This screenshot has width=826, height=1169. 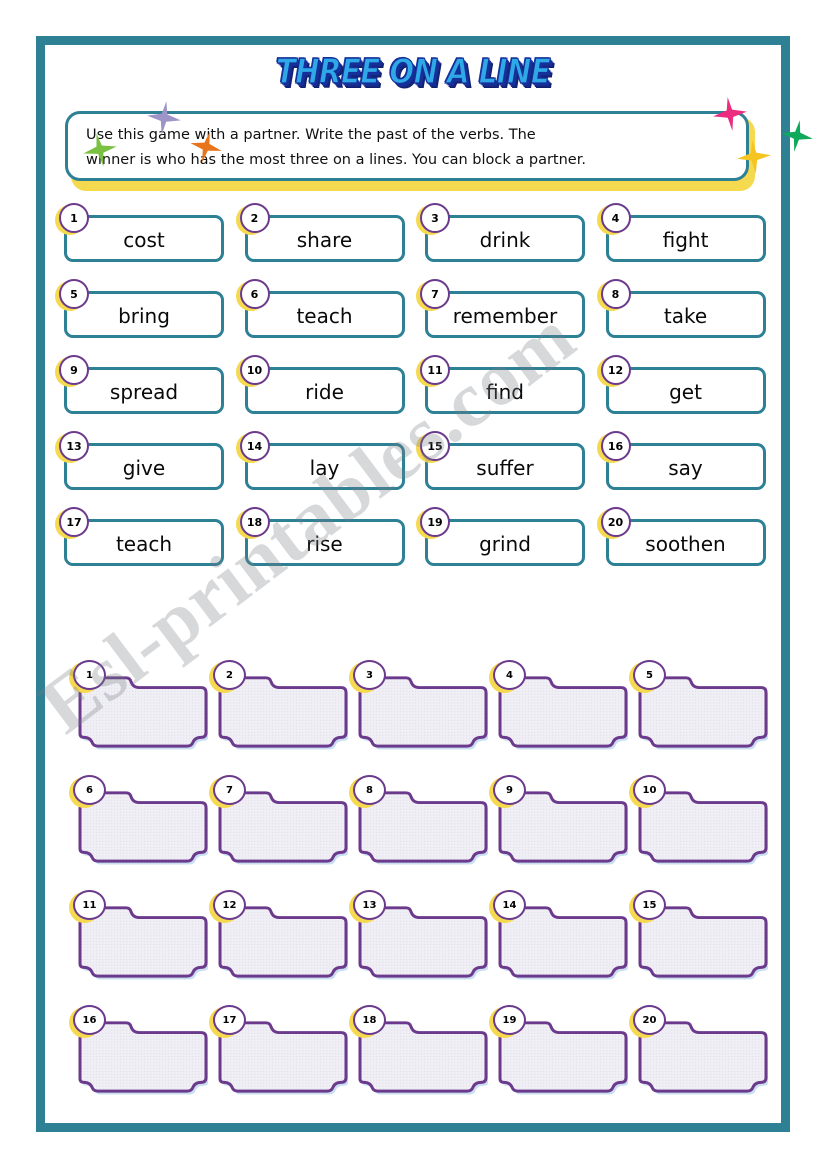 I want to click on answer-grid-row: 11 12 13 14 15, so click(x=423, y=937).